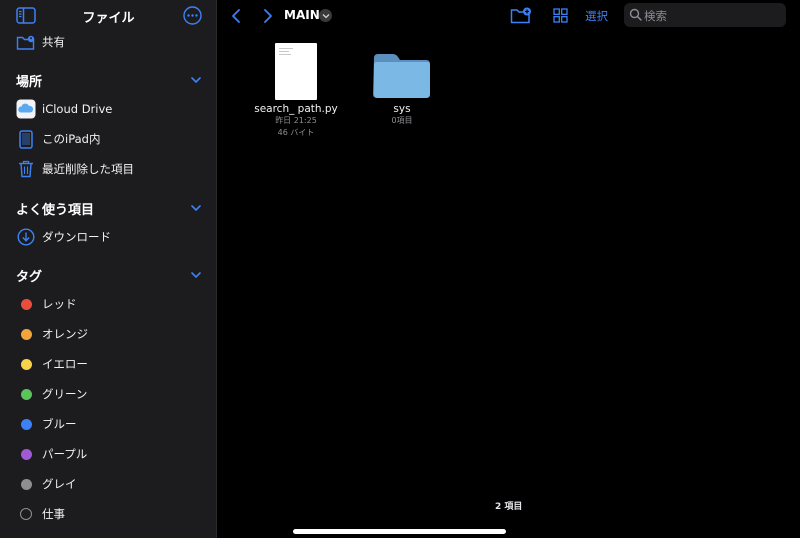 Image resolution: width=800 pixels, height=538 pixels. Describe the element at coordinates (402, 120) in the screenshot. I see `folder-item-count: 0項目` at that location.